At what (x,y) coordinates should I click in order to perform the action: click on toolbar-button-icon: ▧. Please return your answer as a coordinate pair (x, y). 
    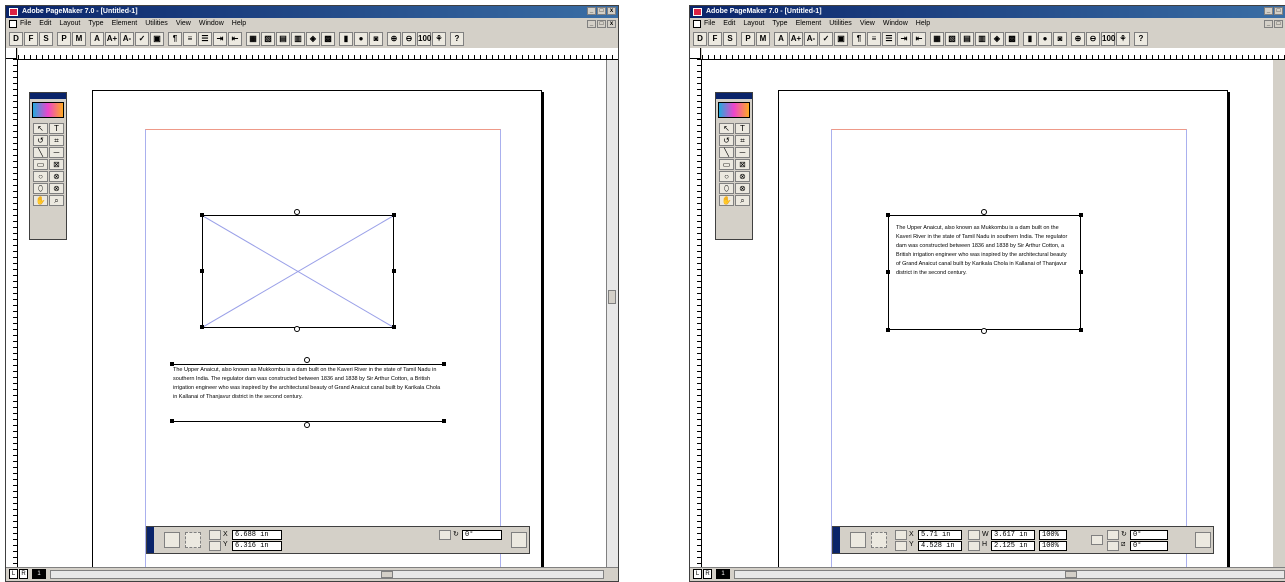
    Looking at the image, I should click on (268, 39).